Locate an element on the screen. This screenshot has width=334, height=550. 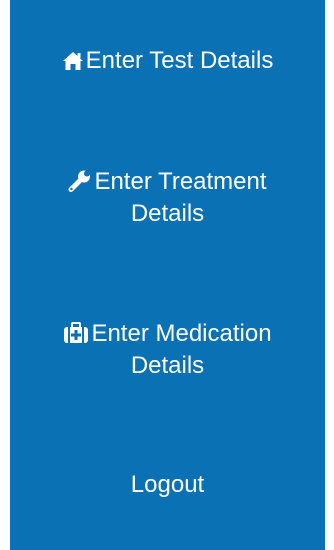
sidebar-item-enter-test-details: Enter Test Details is located at coordinates (167, 61).